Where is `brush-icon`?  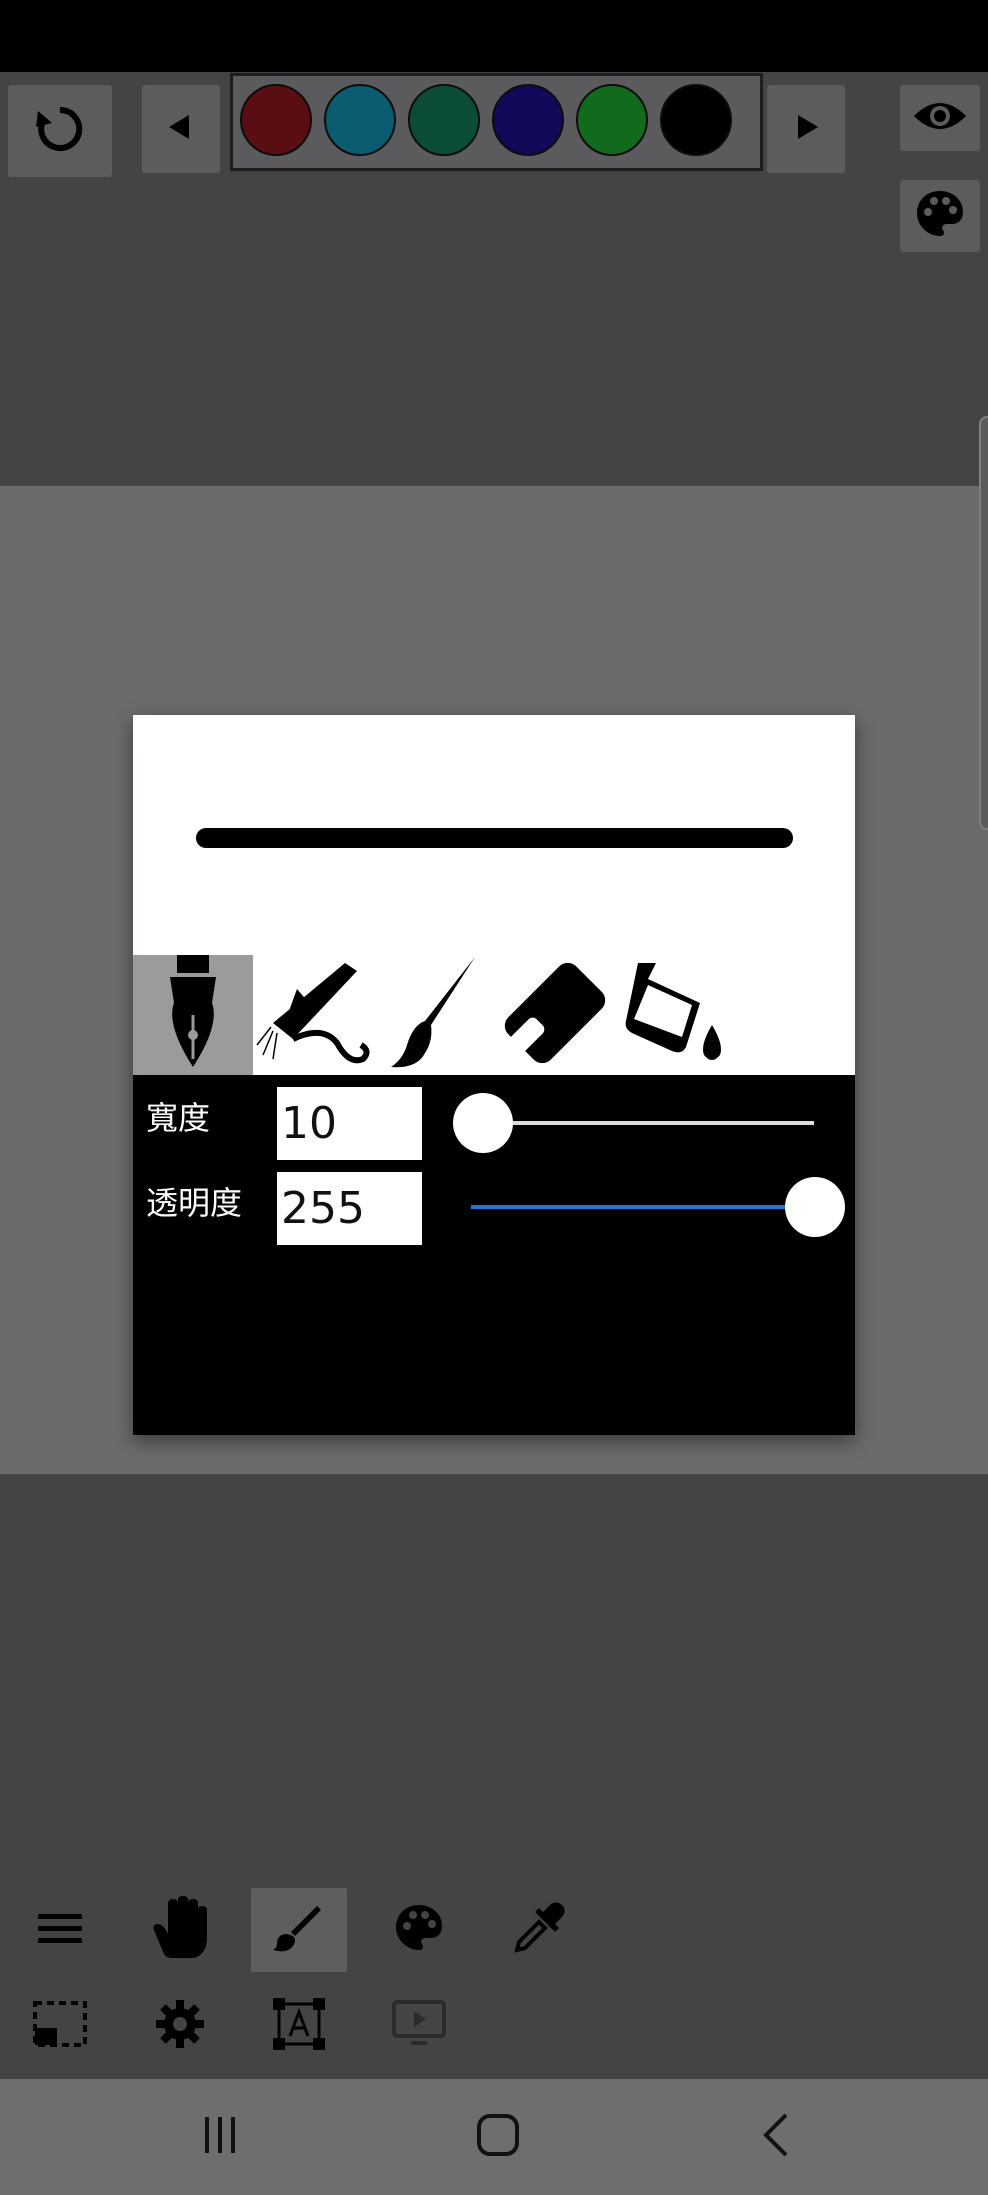 brush-icon is located at coordinates (299, 1930).